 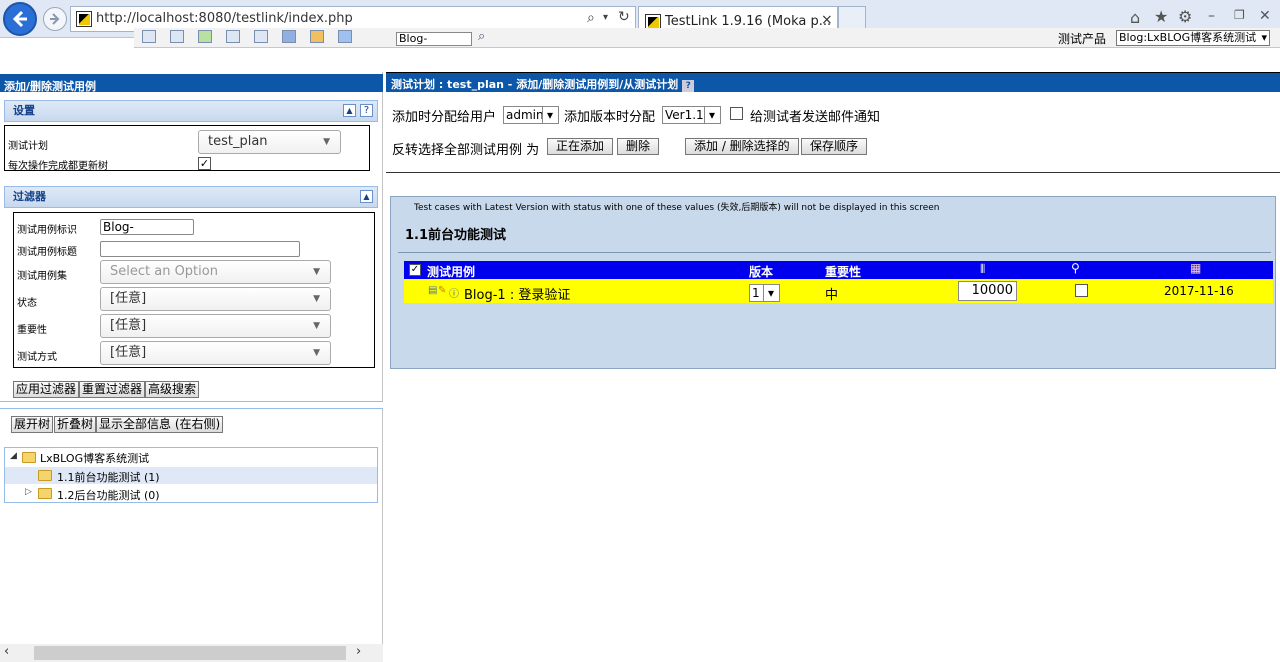 What do you see at coordinates (204, 163) in the screenshot?
I see `update-tree-checkbox: ✓` at bounding box center [204, 163].